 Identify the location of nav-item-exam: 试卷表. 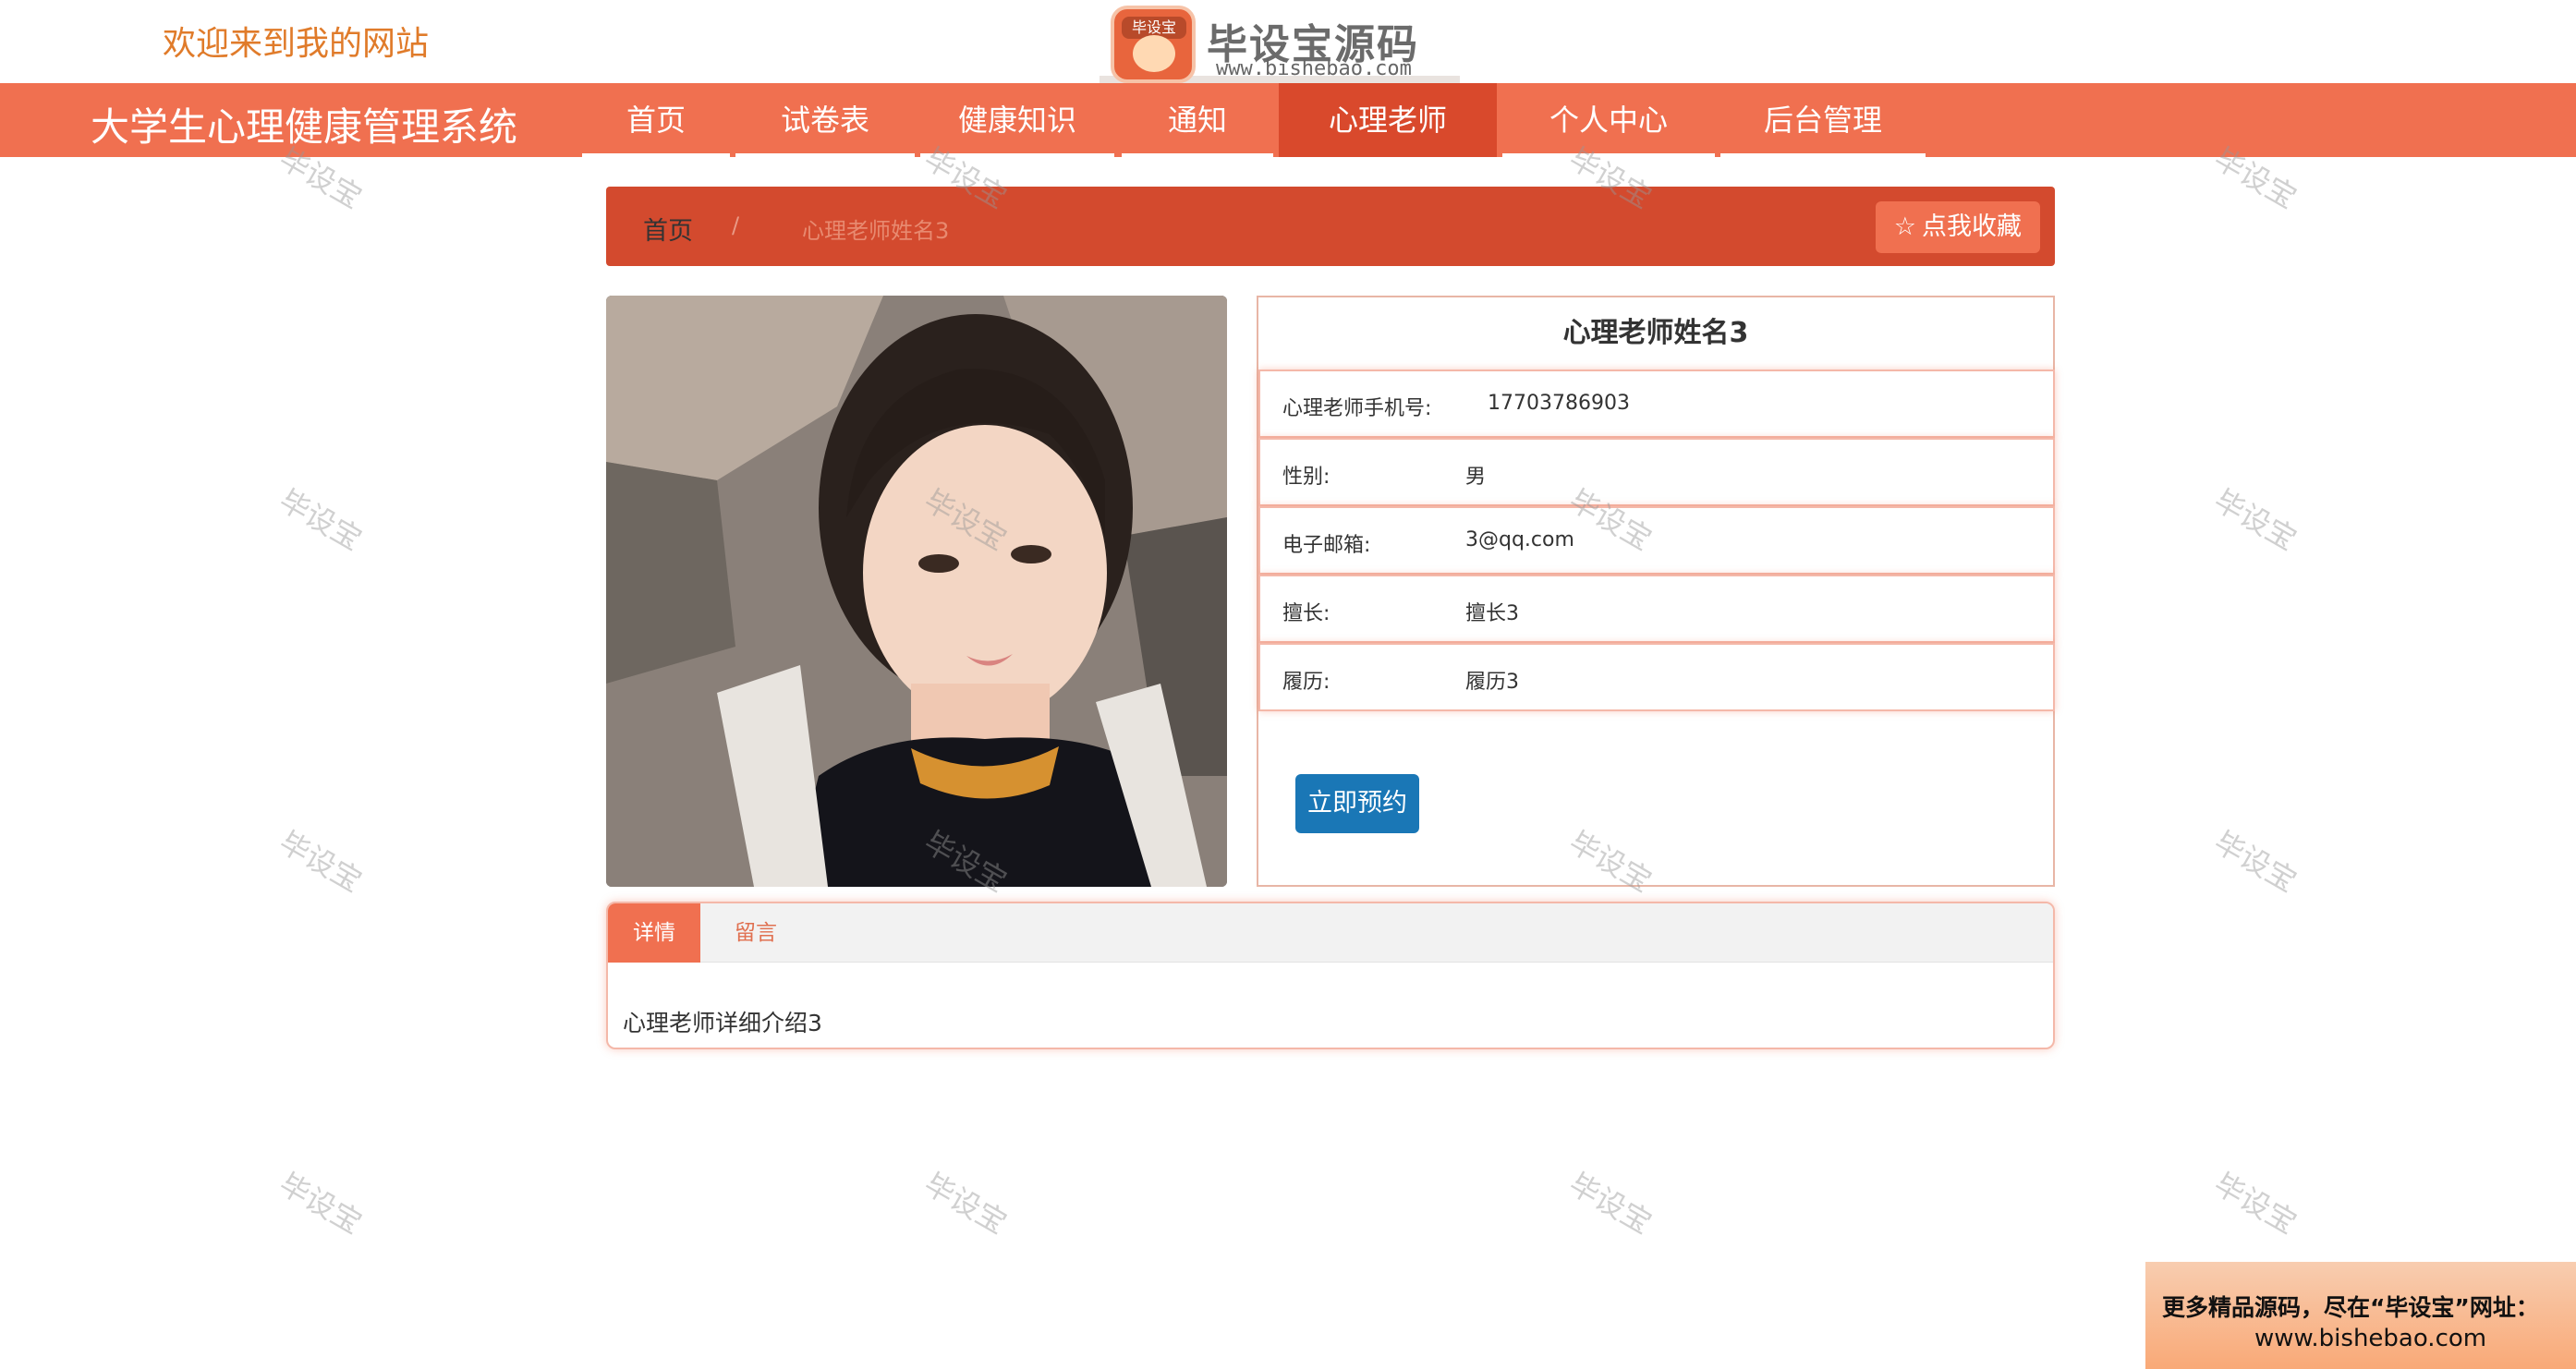
(825, 120).